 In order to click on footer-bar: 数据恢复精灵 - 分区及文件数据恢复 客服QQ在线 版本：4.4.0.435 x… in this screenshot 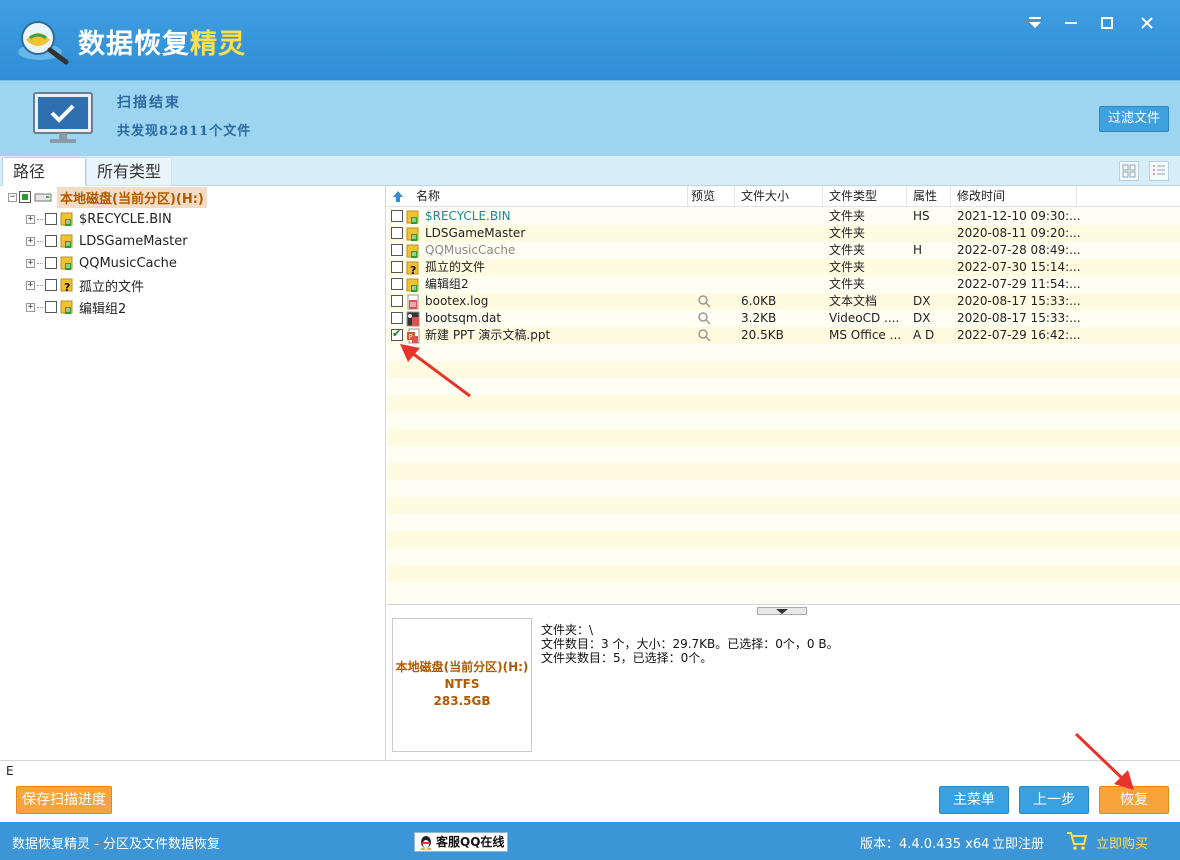, I will do `click(590, 841)`.